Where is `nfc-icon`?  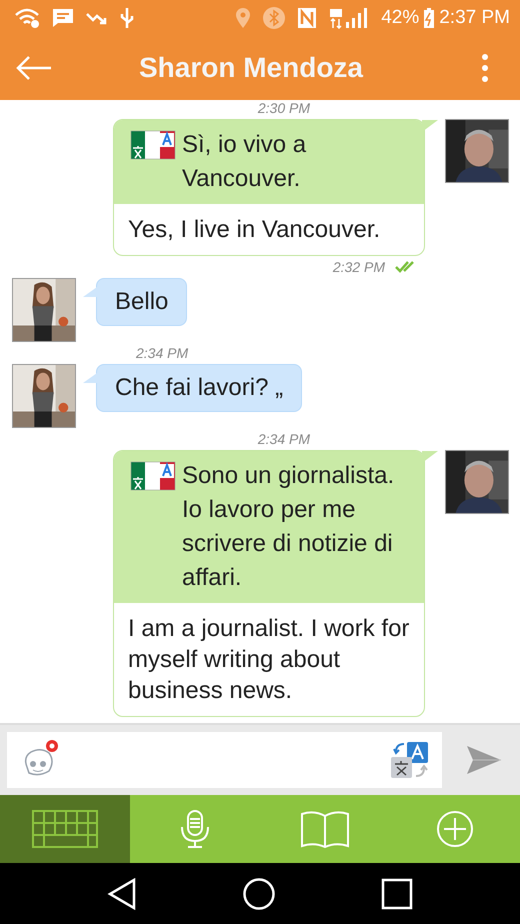
nfc-icon is located at coordinates (307, 18).